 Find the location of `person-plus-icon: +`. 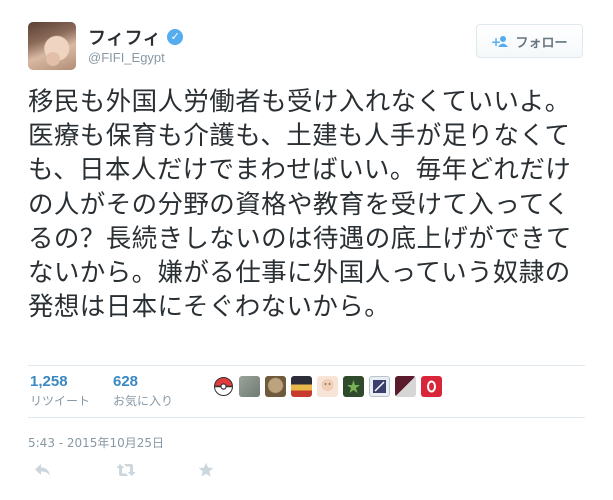

person-plus-icon: + is located at coordinates (500, 41).